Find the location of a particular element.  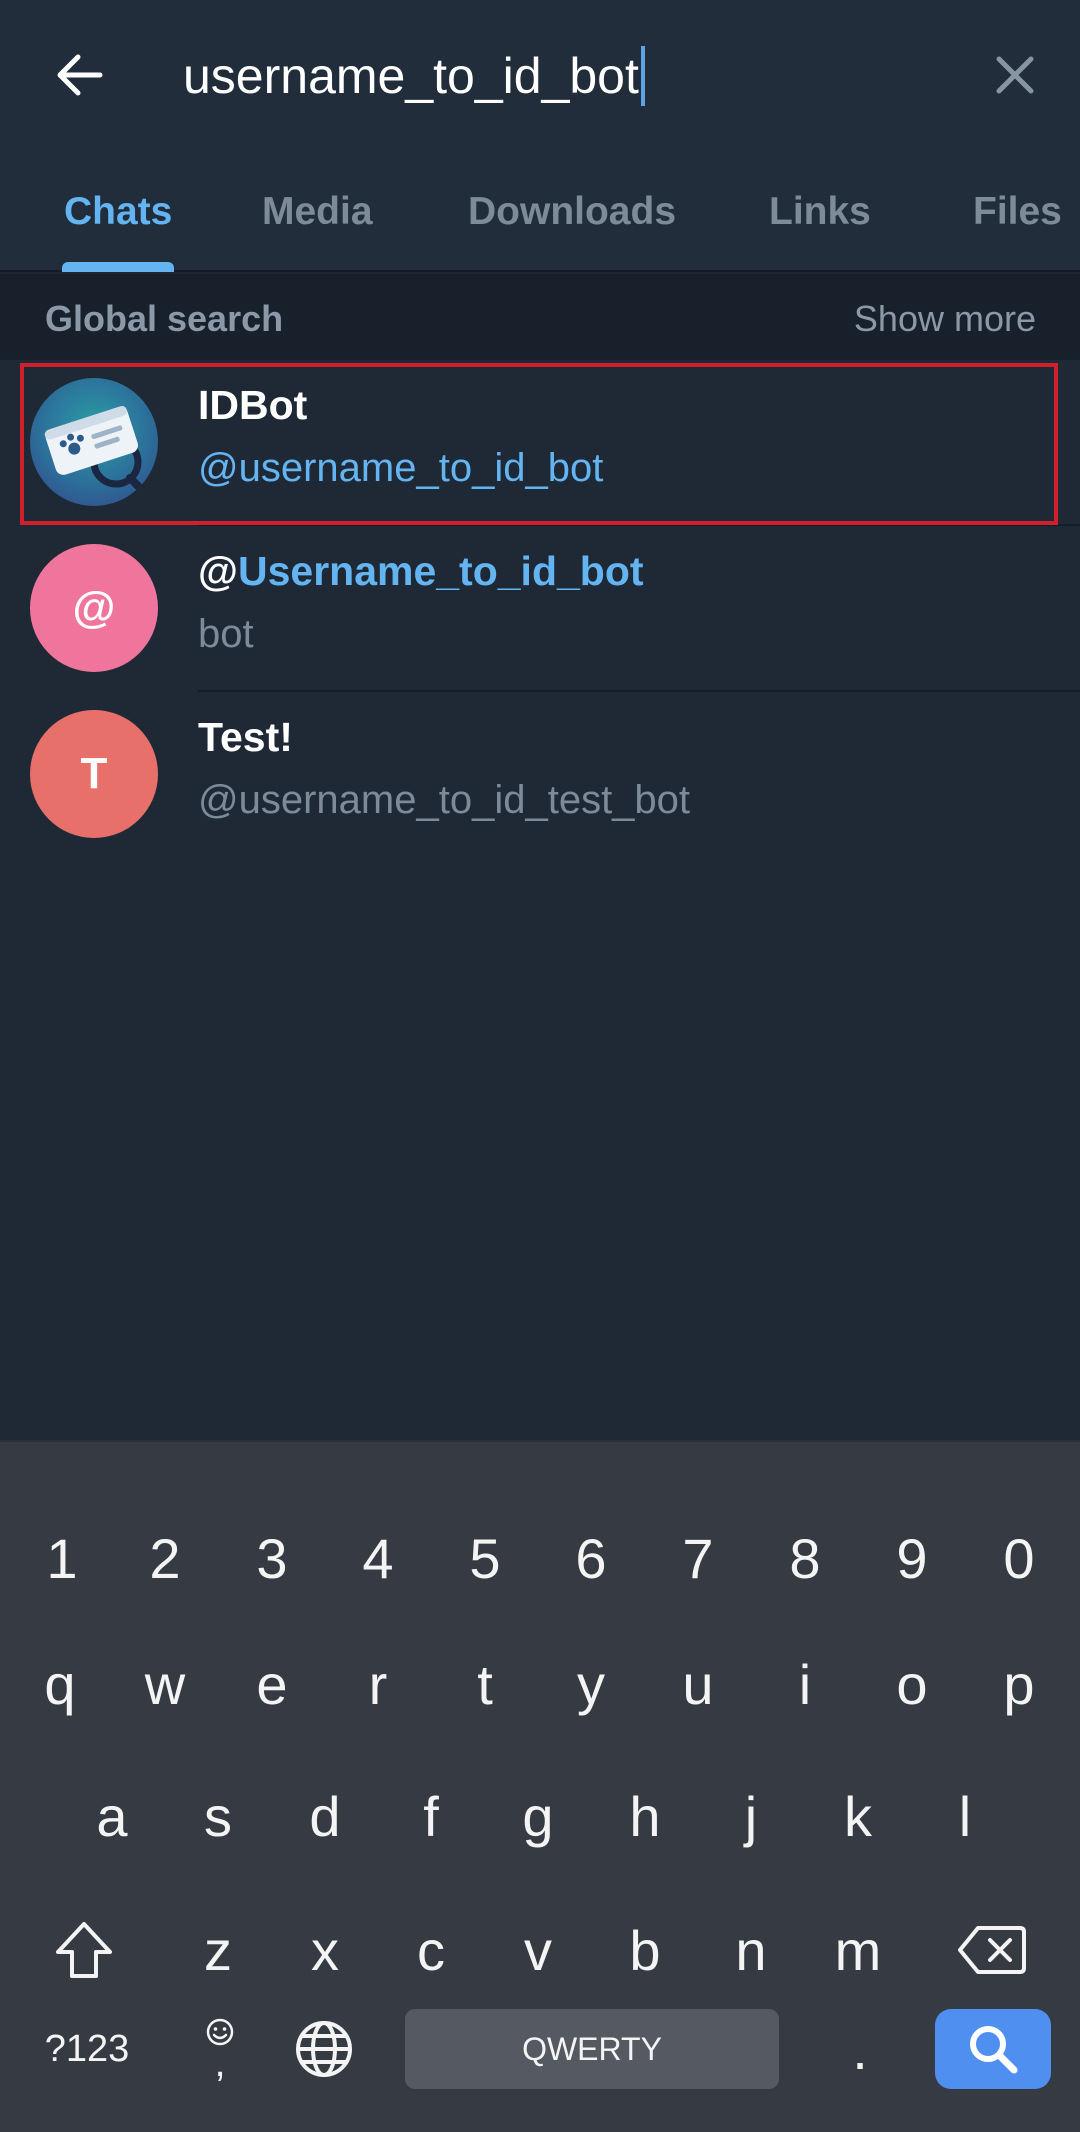

key-t: t is located at coordinates (485, 1684).